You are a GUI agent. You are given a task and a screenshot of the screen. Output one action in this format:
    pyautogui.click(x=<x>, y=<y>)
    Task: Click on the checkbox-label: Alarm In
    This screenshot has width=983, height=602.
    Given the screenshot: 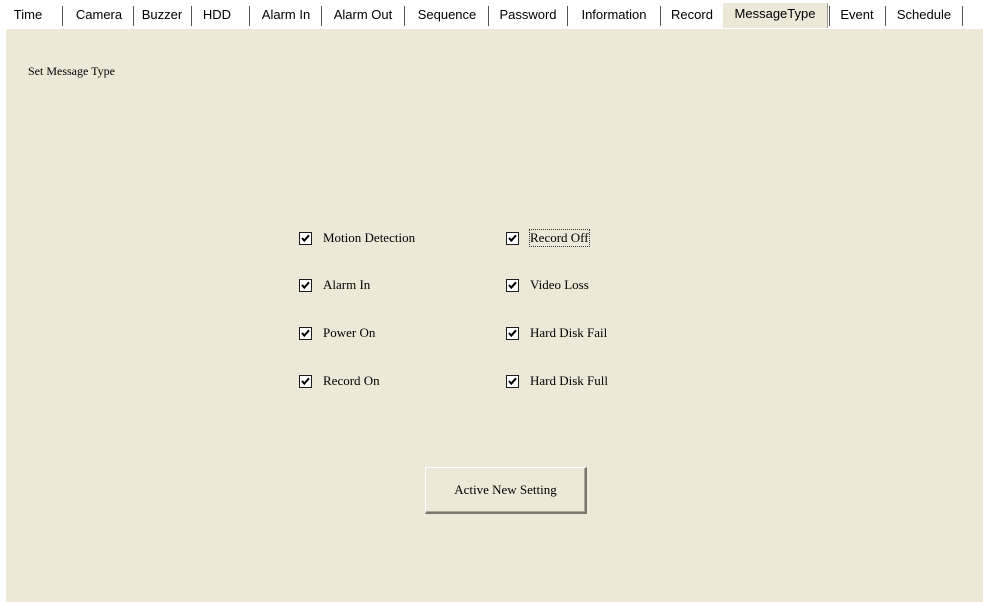 What is the action you would take?
    pyautogui.click(x=347, y=284)
    